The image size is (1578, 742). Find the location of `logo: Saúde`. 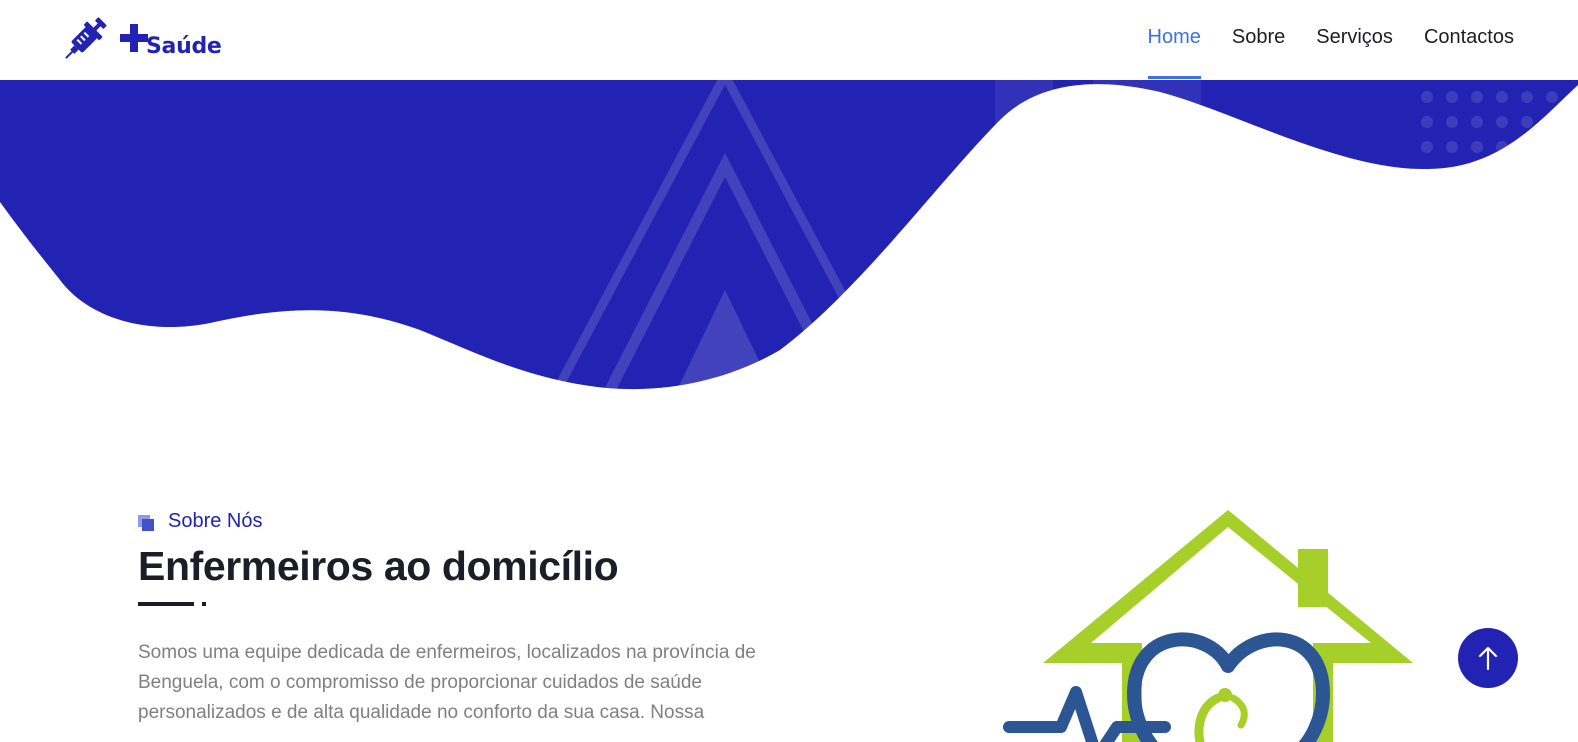

logo: Saúde is located at coordinates (140, 38).